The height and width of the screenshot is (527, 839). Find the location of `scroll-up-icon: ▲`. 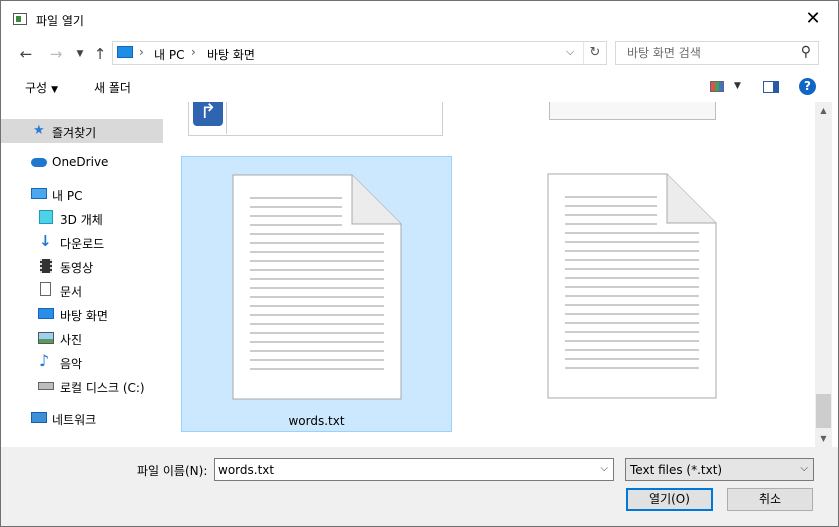

scroll-up-icon: ▲ is located at coordinates (823, 110).